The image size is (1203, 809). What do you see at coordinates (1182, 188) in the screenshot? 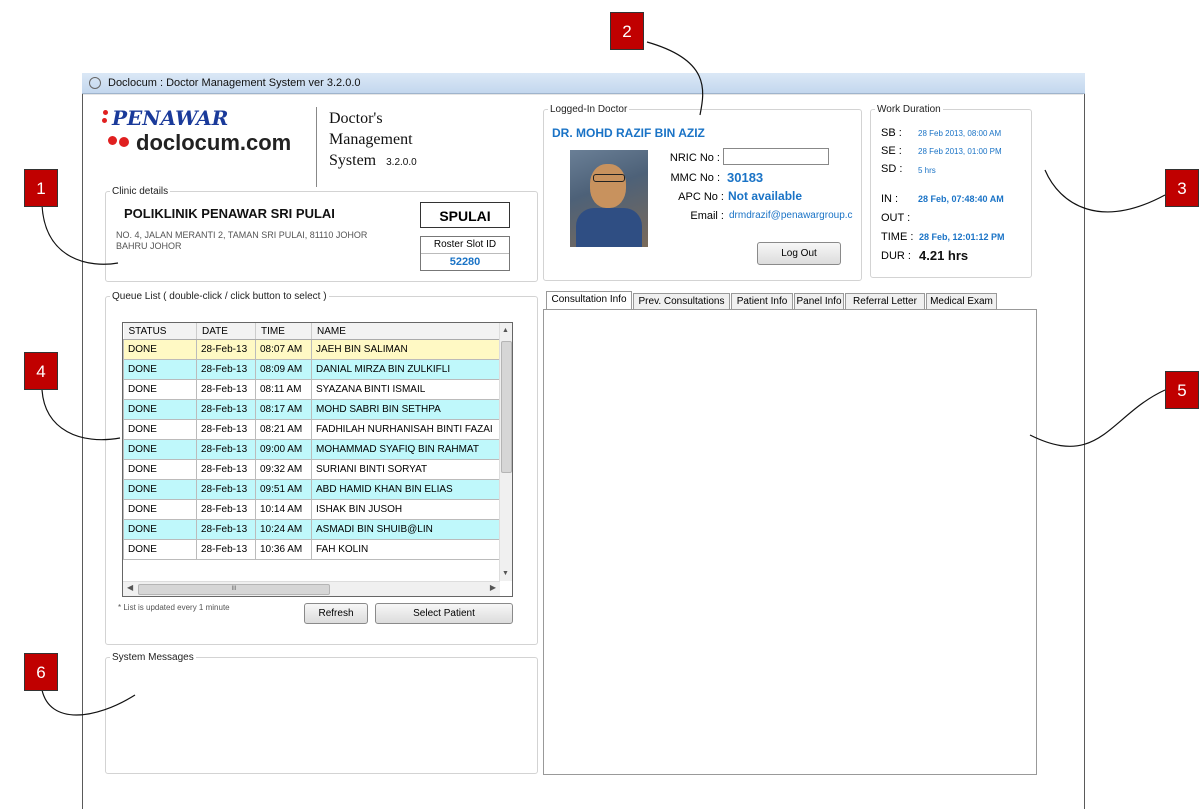
I see `callout-3: 3` at bounding box center [1182, 188].